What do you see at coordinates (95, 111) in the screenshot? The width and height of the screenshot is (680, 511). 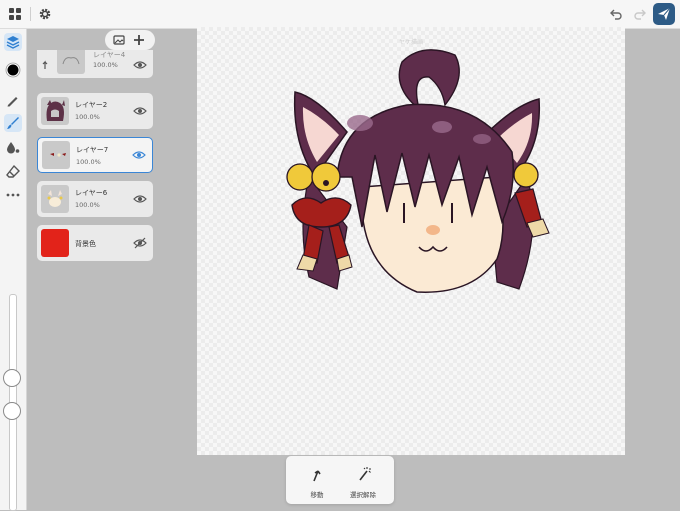 I see `layer-item-2: レイヤー2 100.0%` at bounding box center [95, 111].